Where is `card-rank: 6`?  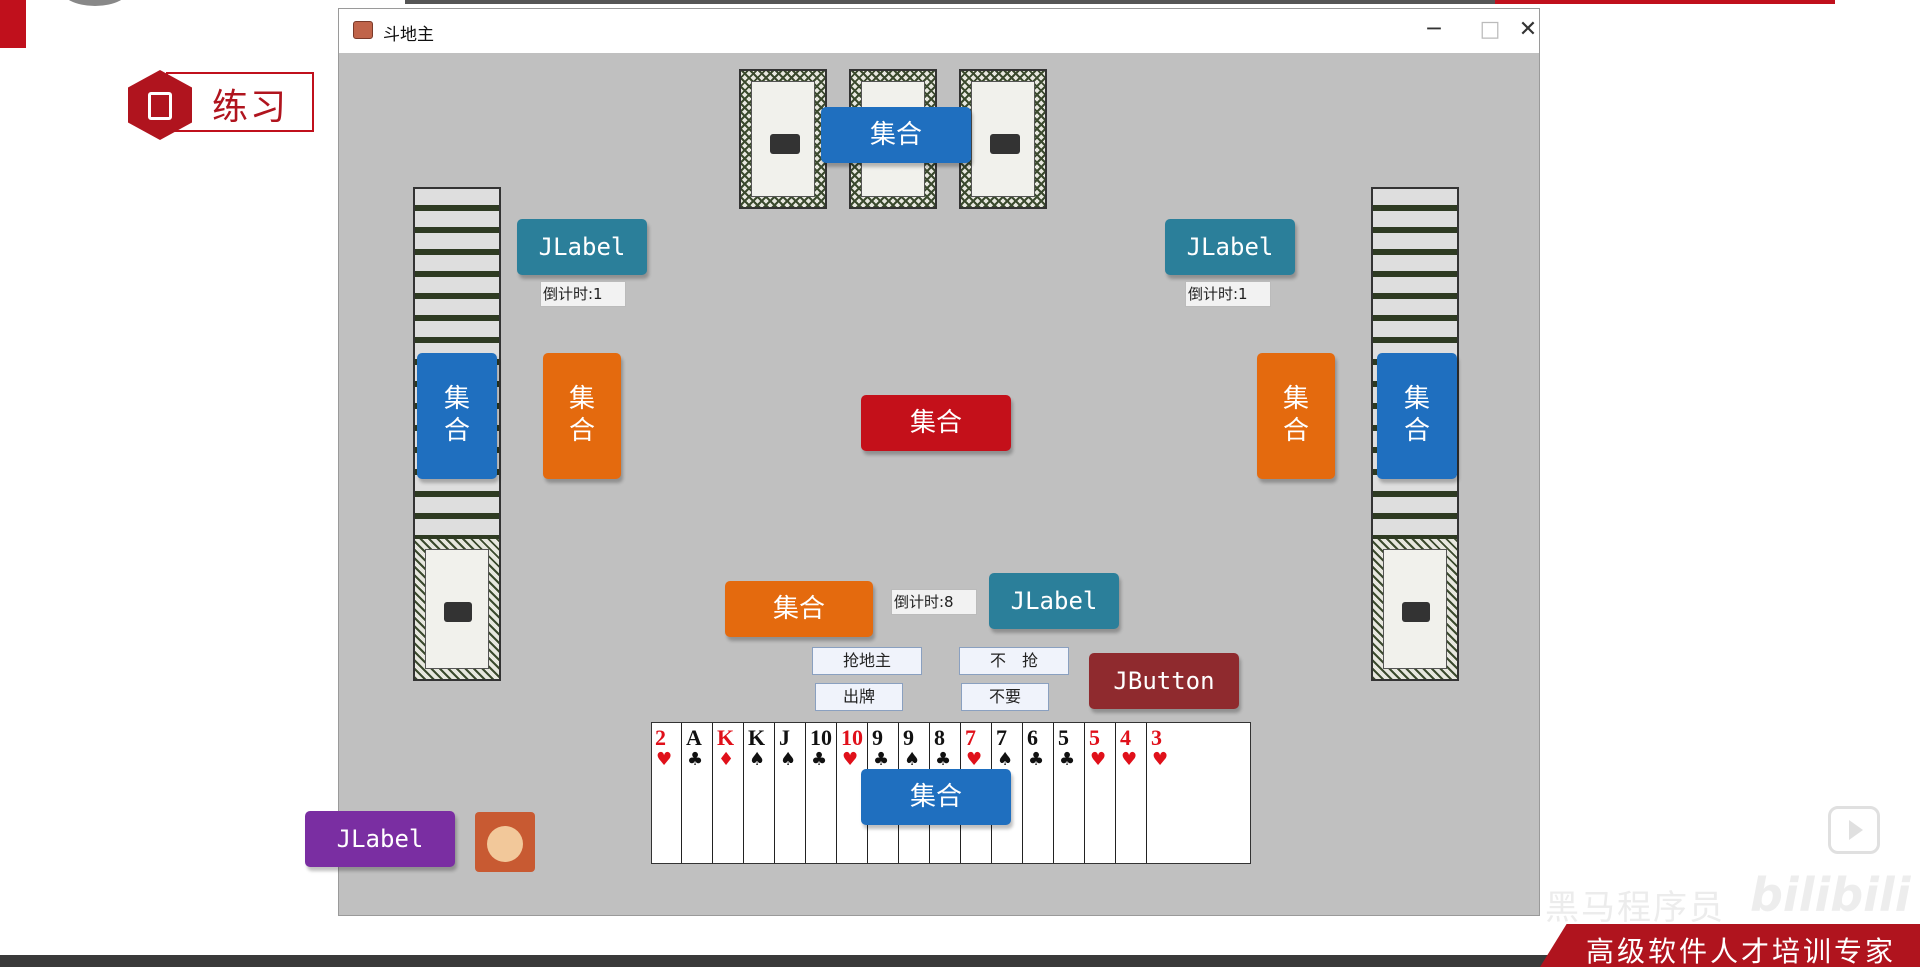 card-rank: 6 is located at coordinates (1032, 737).